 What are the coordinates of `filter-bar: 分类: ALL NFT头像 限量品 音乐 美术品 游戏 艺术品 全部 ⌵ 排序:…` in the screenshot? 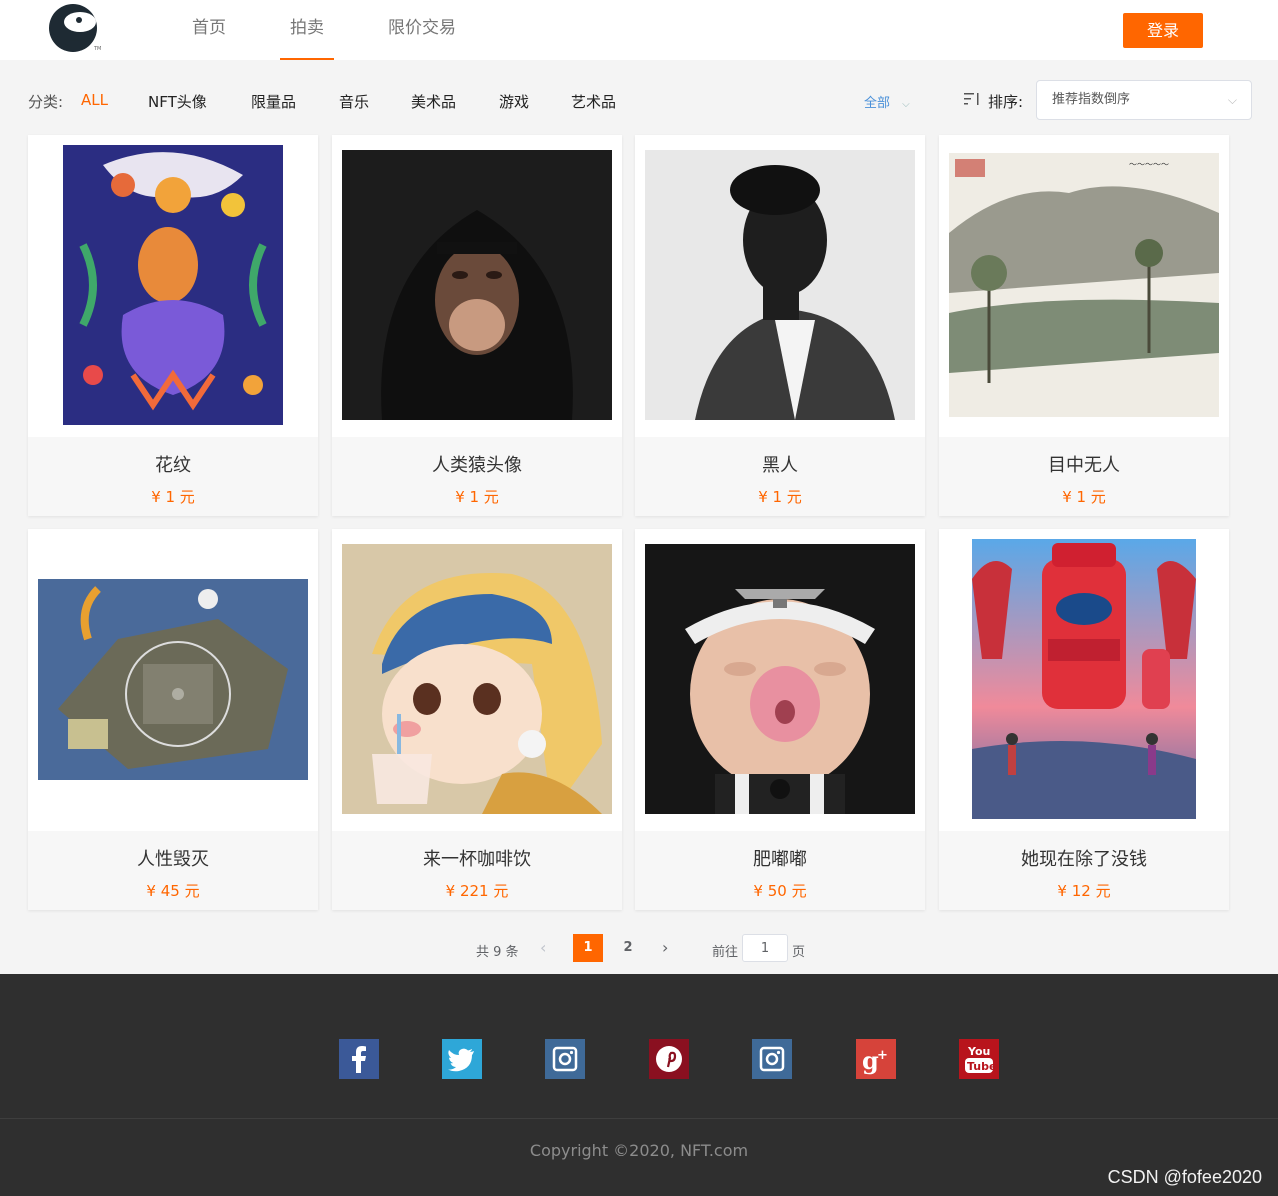 It's located at (639, 96).